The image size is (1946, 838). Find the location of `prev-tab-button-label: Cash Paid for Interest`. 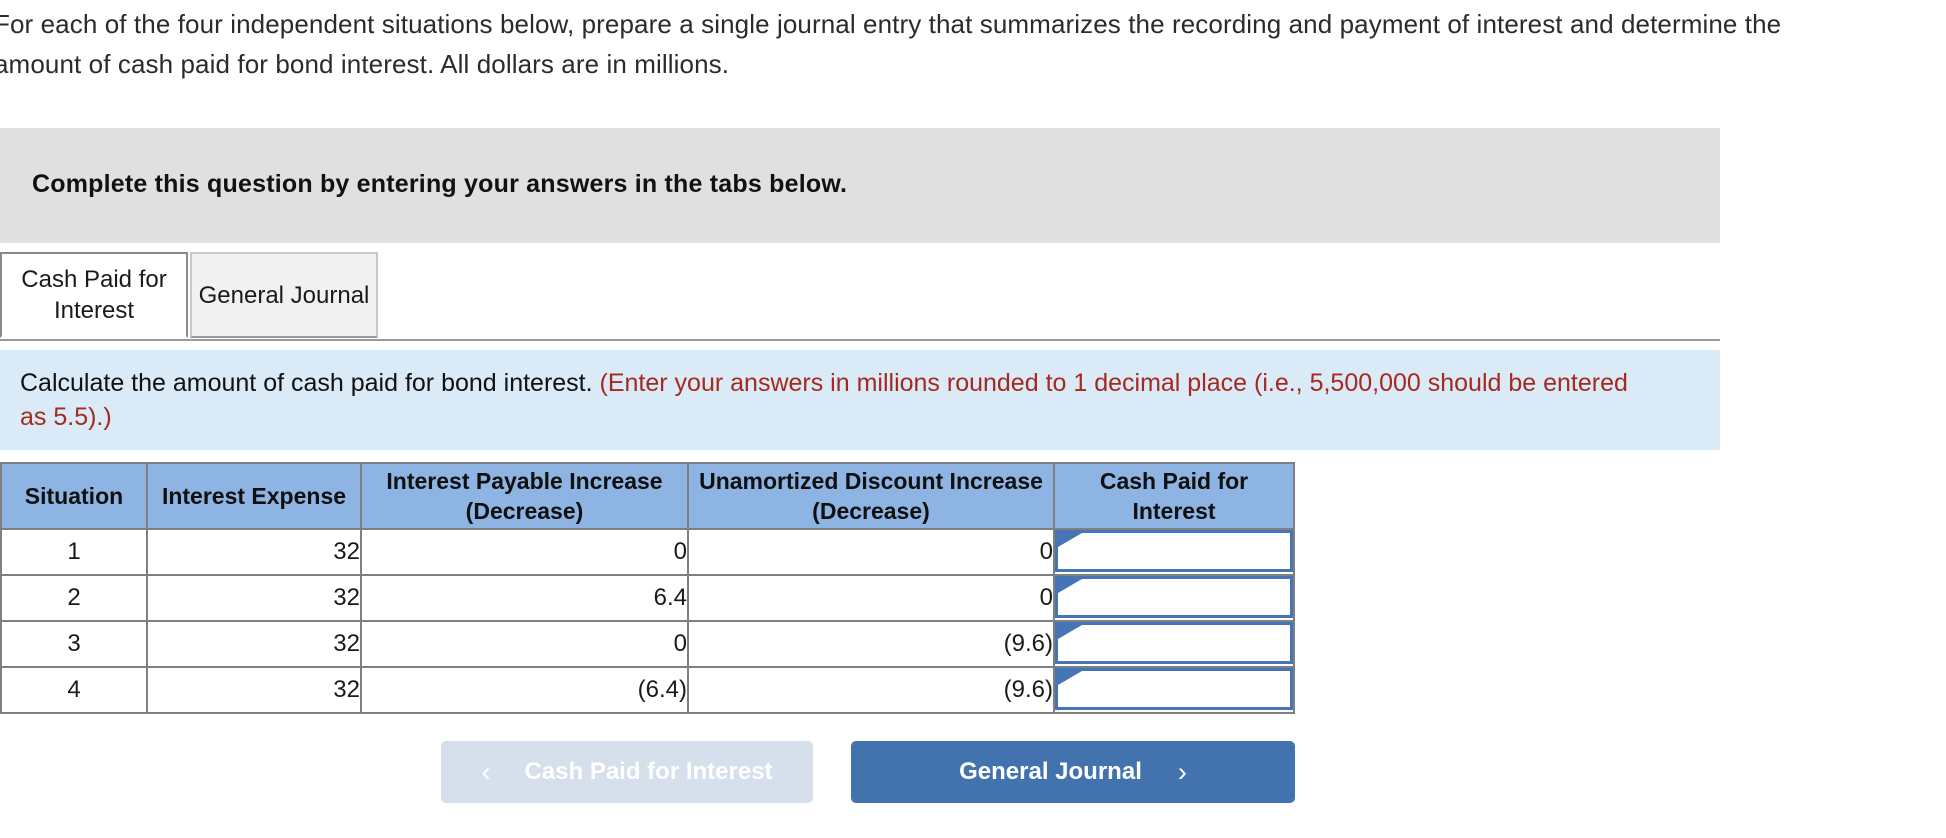

prev-tab-button-label: Cash Paid for Interest is located at coordinates (648, 771).